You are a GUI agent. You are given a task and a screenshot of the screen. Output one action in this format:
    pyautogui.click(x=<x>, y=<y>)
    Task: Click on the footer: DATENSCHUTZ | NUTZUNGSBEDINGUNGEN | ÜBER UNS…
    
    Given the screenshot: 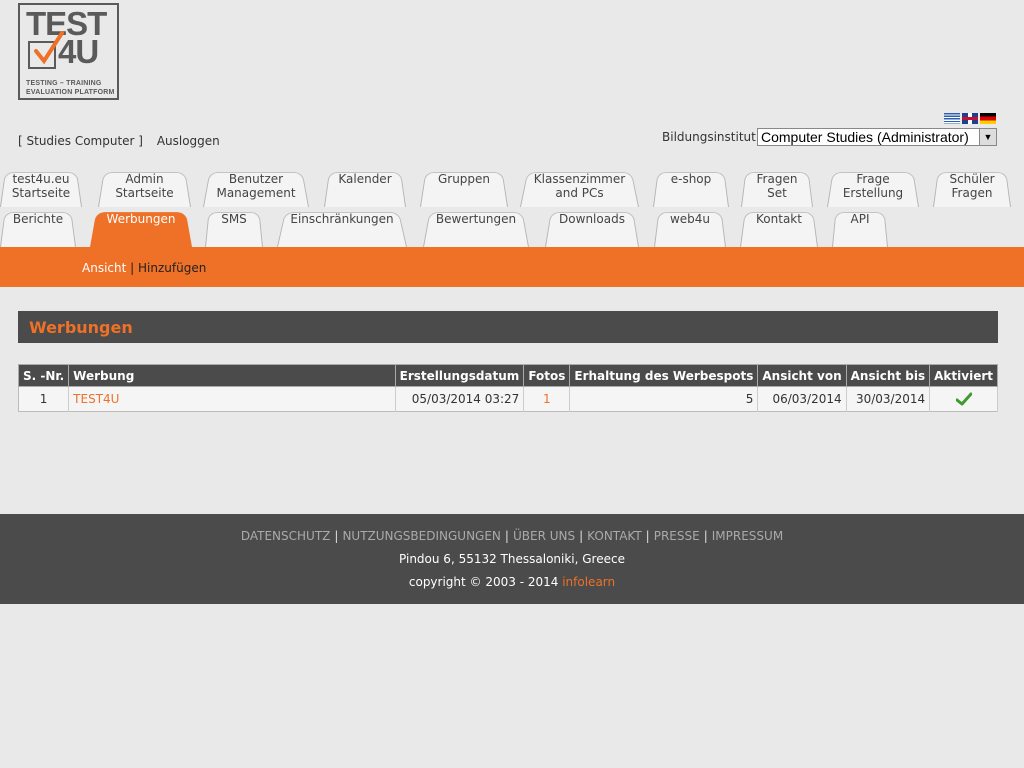 What is the action you would take?
    pyautogui.click(x=512, y=559)
    